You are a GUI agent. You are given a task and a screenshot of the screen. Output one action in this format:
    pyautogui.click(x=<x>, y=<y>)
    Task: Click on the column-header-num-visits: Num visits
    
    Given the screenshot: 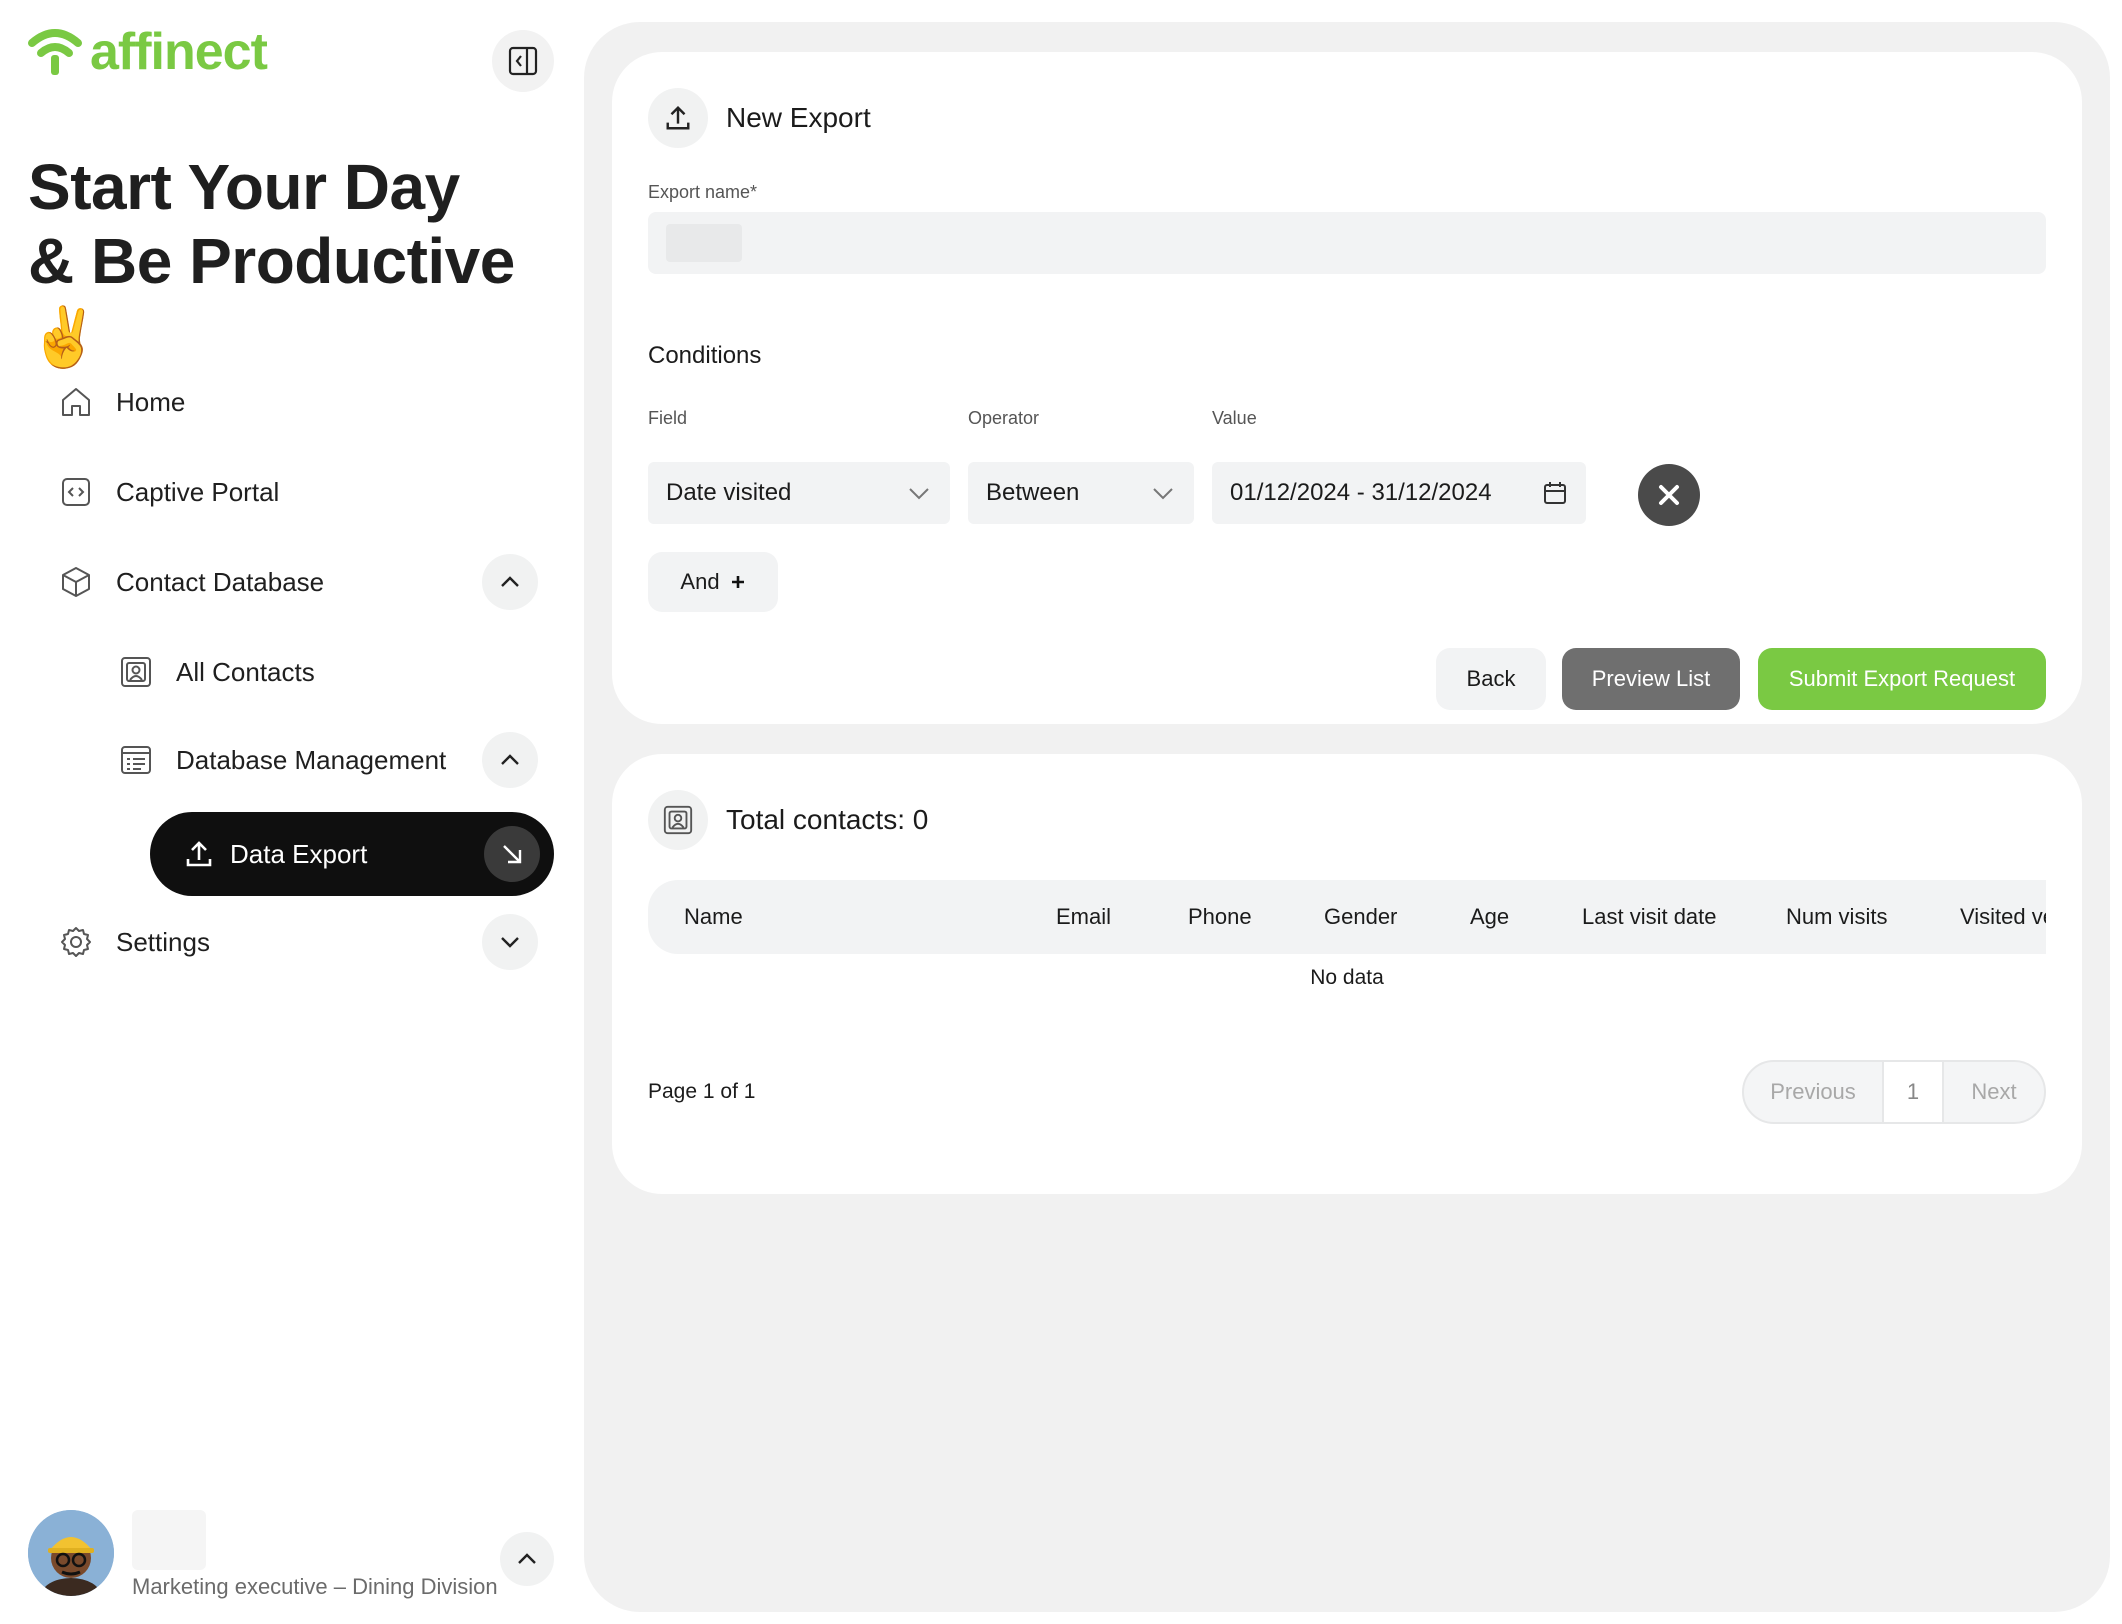 What is the action you would take?
    pyautogui.click(x=1836, y=917)
    